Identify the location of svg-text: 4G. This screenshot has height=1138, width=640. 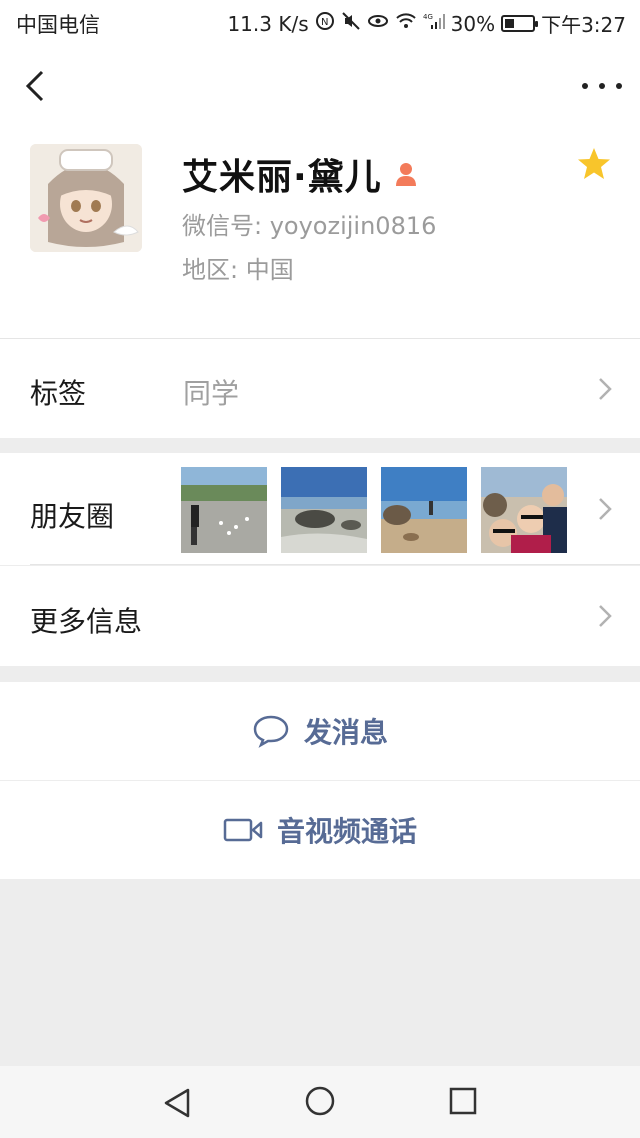
(428, 17).